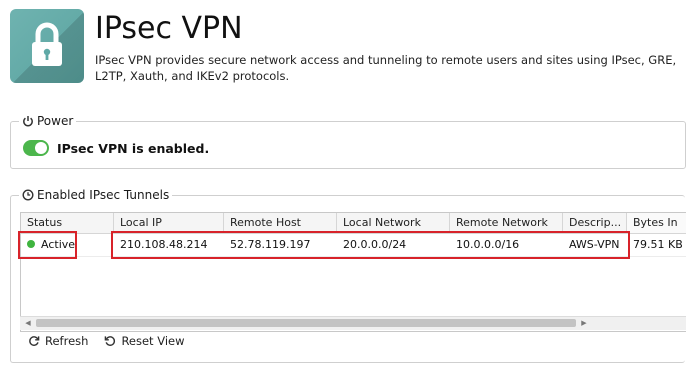 This screenshot has height=365, width=686. I want to click on page-title: IPsec VPN, so click(169, 28).